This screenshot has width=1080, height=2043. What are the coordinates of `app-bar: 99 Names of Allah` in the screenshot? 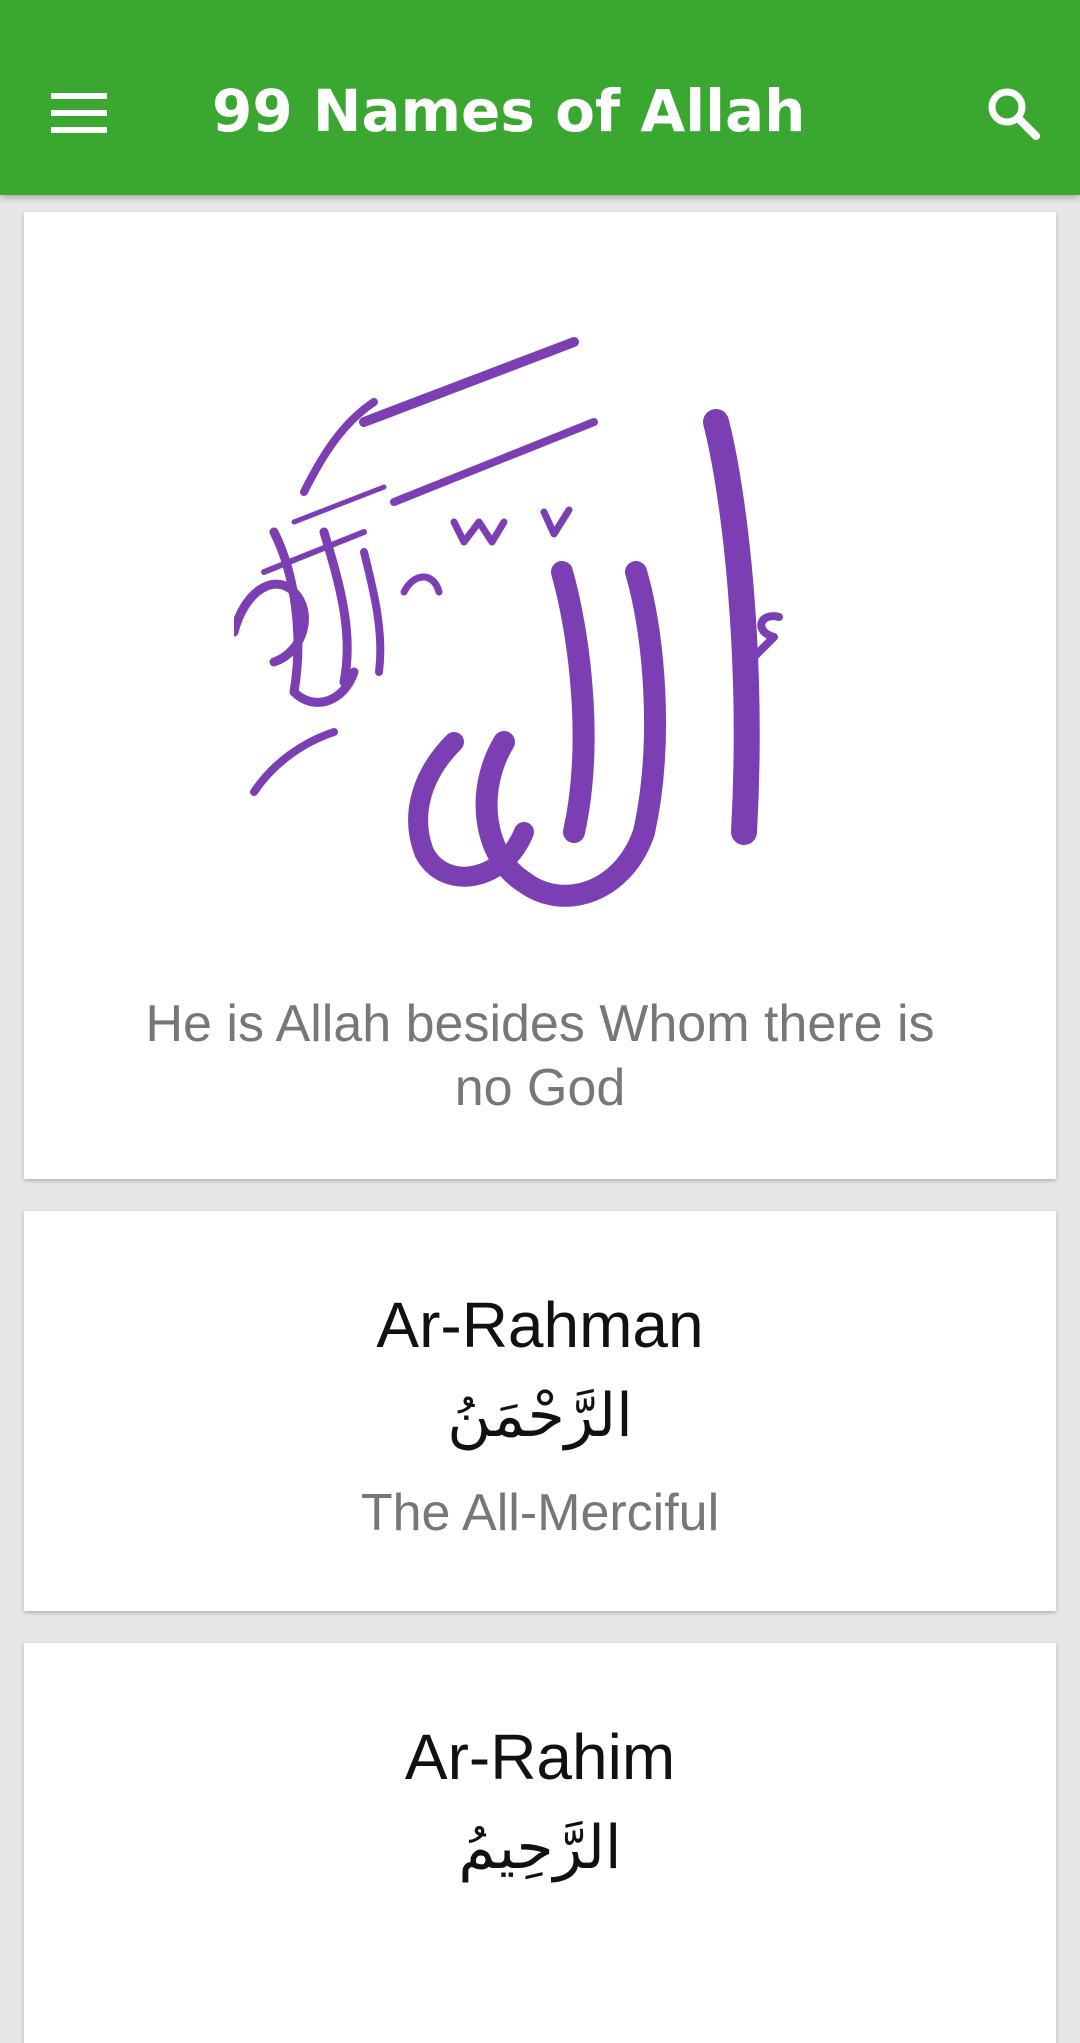 It's located at (540, 97).